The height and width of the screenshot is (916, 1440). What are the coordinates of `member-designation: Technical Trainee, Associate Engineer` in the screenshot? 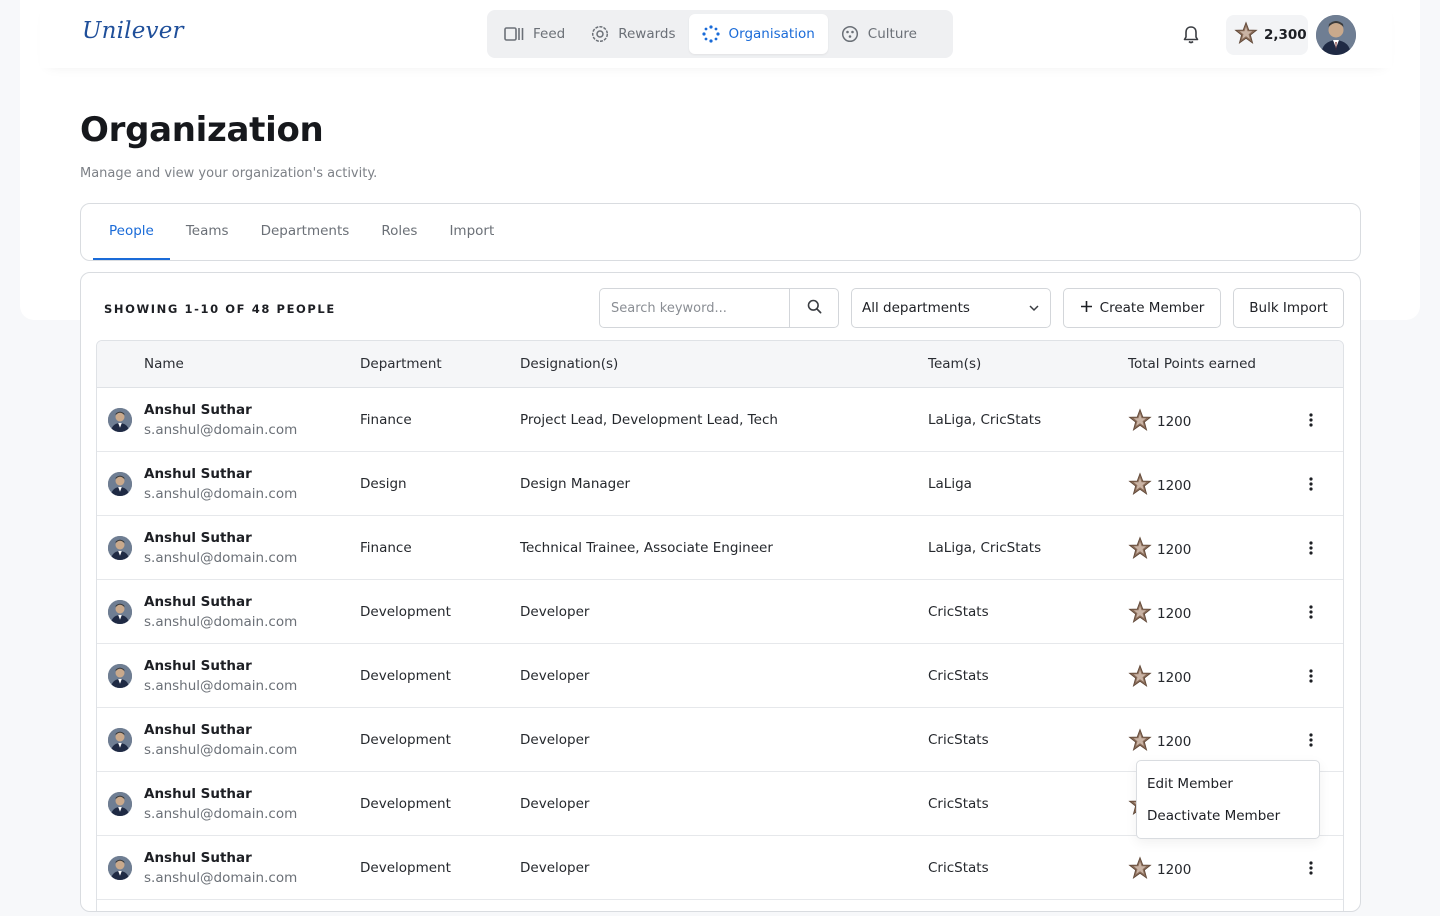 It's located at (646, 548).